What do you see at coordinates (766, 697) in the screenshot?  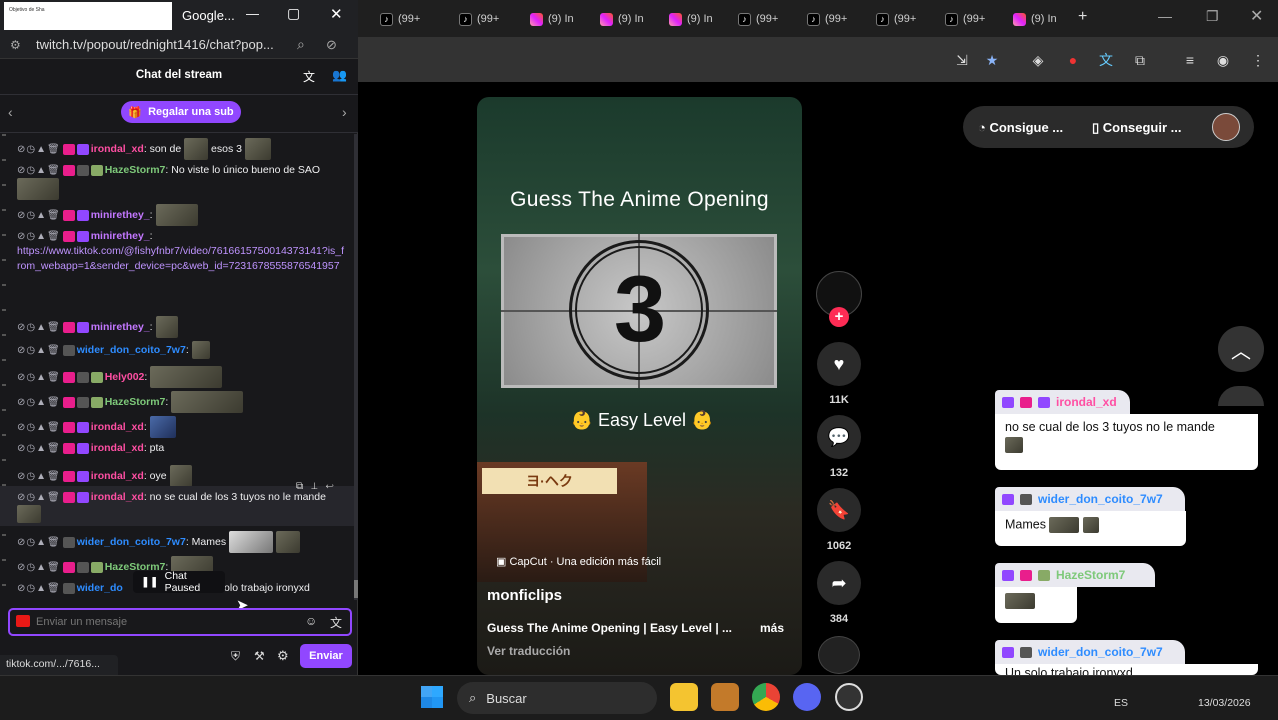 I see `chrome-icon` at bounding box center [766, 697].